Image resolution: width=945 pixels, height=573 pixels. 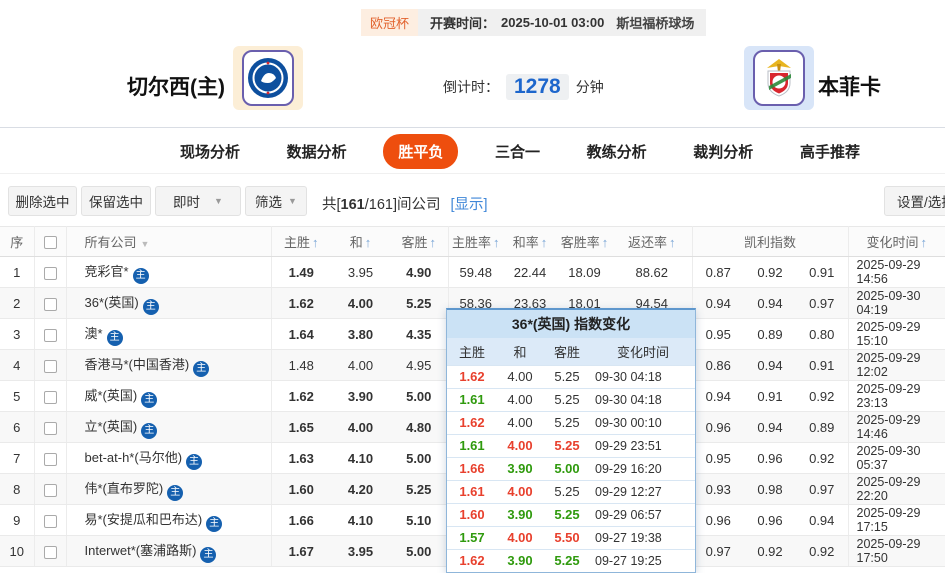 What do you see at coordinates (530, 241) in the screenshot?
I see `header-draw-rate: 和率` at bounding box center [530, 241].